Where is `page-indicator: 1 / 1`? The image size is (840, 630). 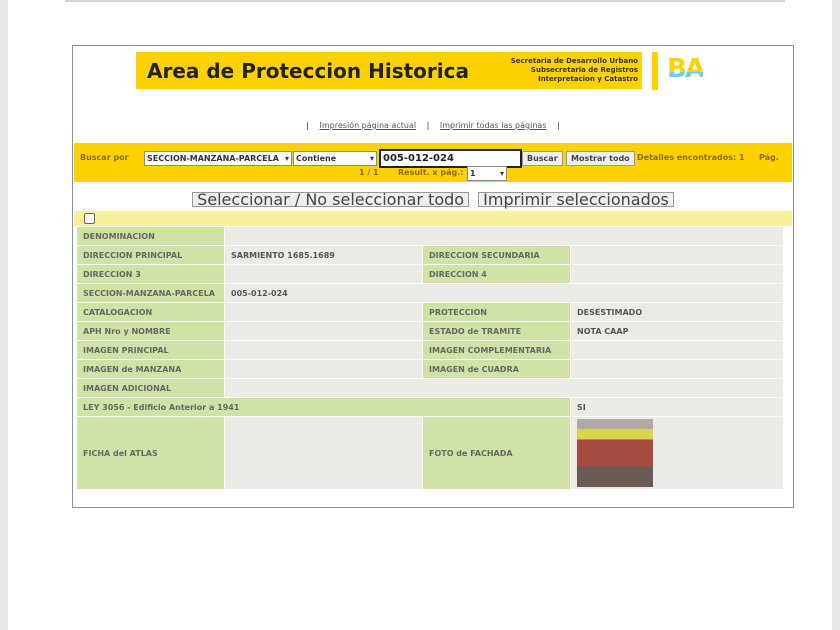
page-indicator: 1 / 1 is located at coordinates (369, 172).